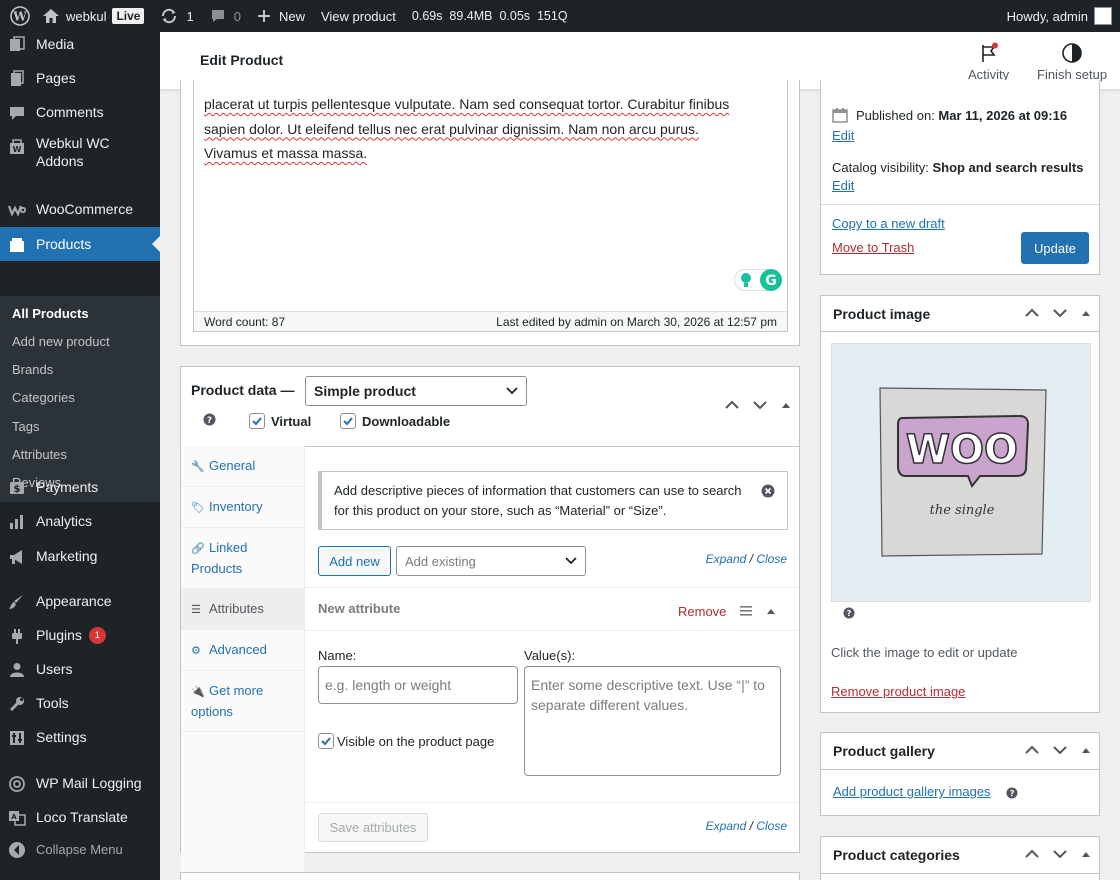  I want to click on finish-setup-button: Finish setup, so click(1072, 62).